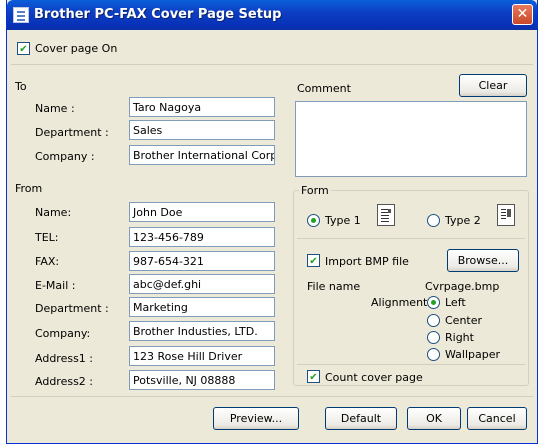  Describe the element at coordinates (462, 286) in the screenshot. I see `file-name-value: Cvrpage.bmp` at that location.